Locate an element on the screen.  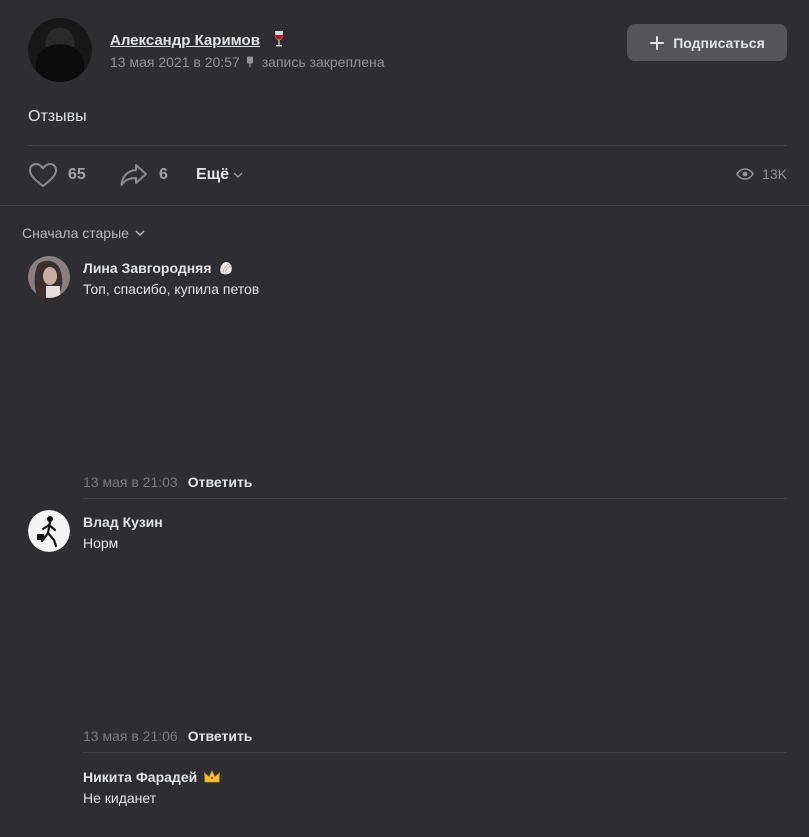
crown-emoji-icon is located at coordinates (212, 776).